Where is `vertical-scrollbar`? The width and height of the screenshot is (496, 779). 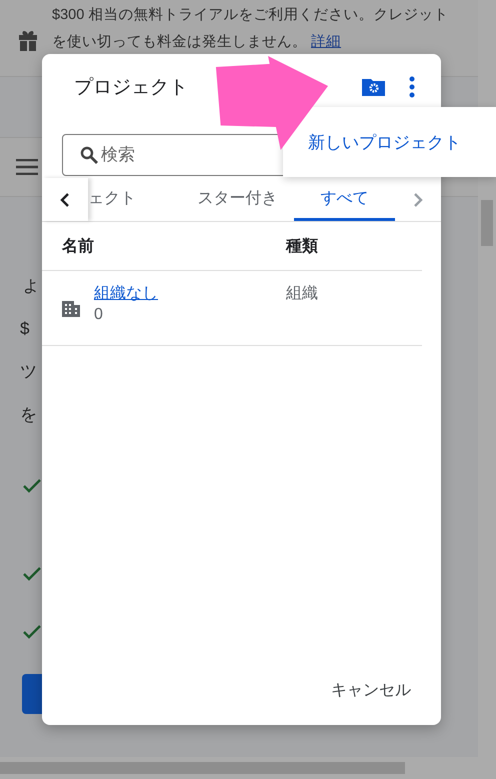 vertical-scrollbar is located at coordinates (487, 378).